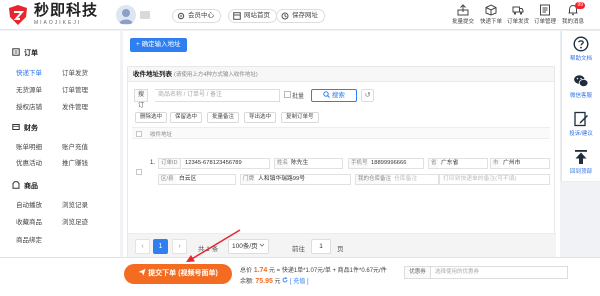  Describe the element at coordinates (29, 221) in the screenshot. I see `sidebar-item-favorites: 收藏商品` at that location.